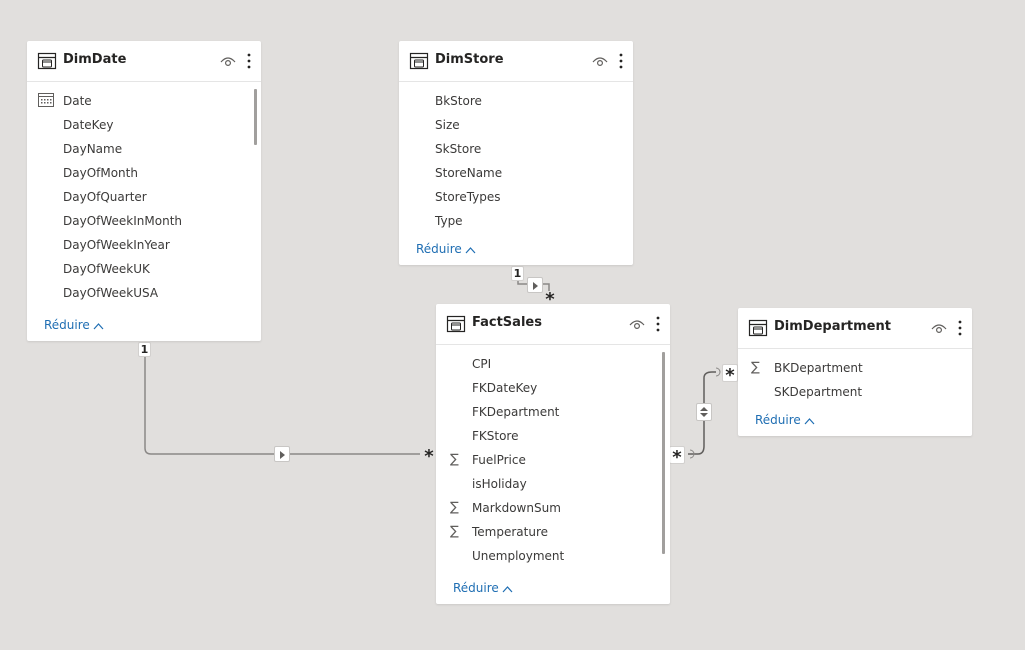  Describe the element at coordinates (495, 436) in the screenshot. I see `field-item: FKStore` at that location.